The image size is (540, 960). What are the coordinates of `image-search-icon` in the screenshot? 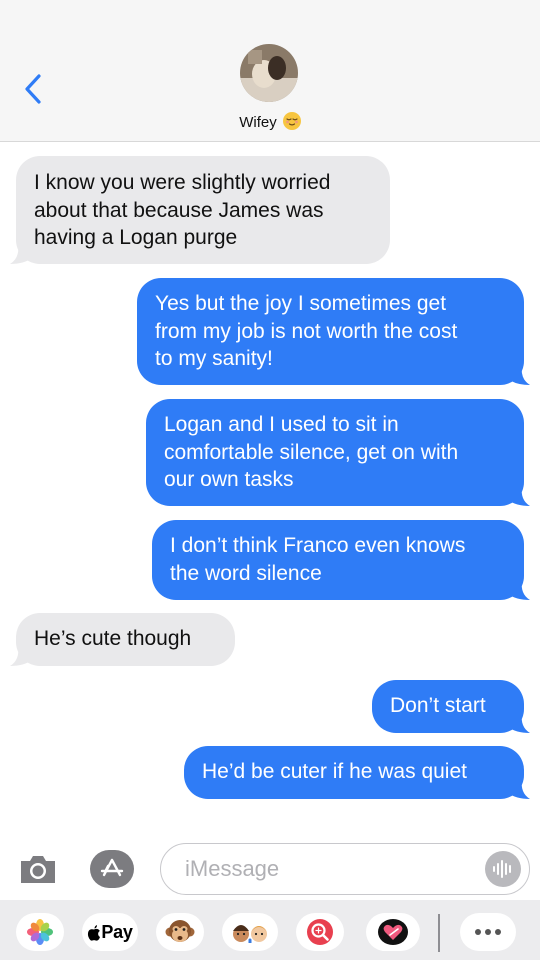 It's located at (320, 932).